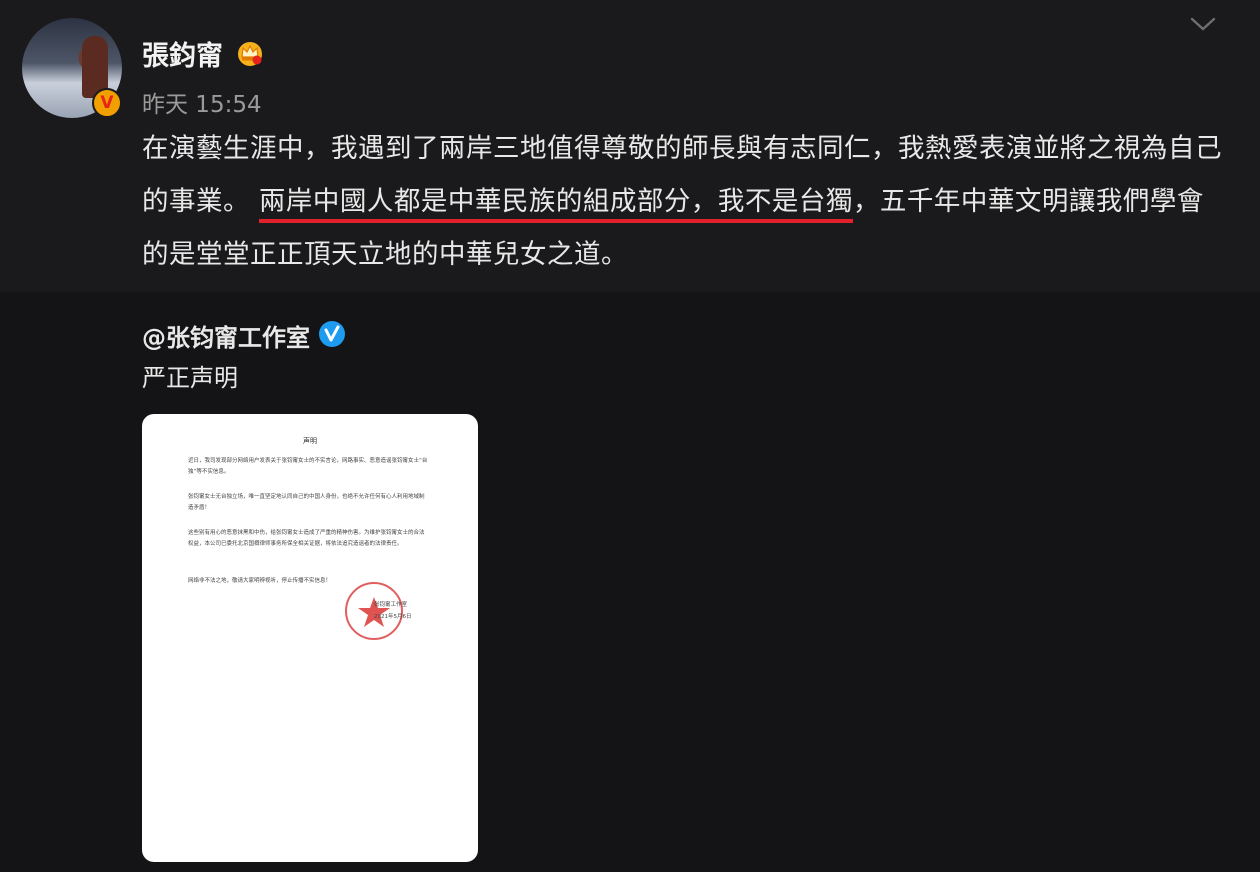 This screenshot has width=1260, height=872. Describe the element at coordinates (391, 605) in the screenshot. I see `statement-signature: 张钧甯工作室` at that location.